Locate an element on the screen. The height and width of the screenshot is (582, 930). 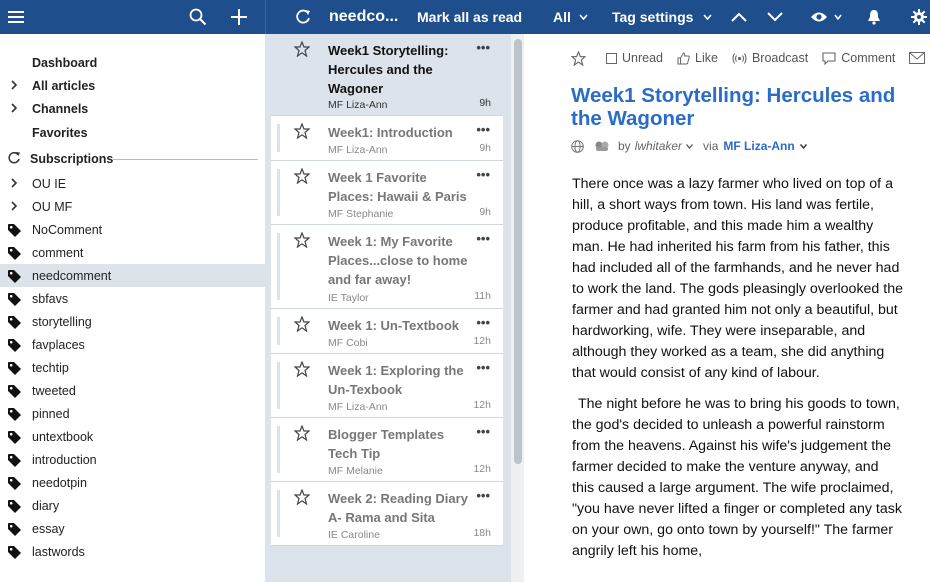
favorite-star-button is located at coordinates (581, 58).